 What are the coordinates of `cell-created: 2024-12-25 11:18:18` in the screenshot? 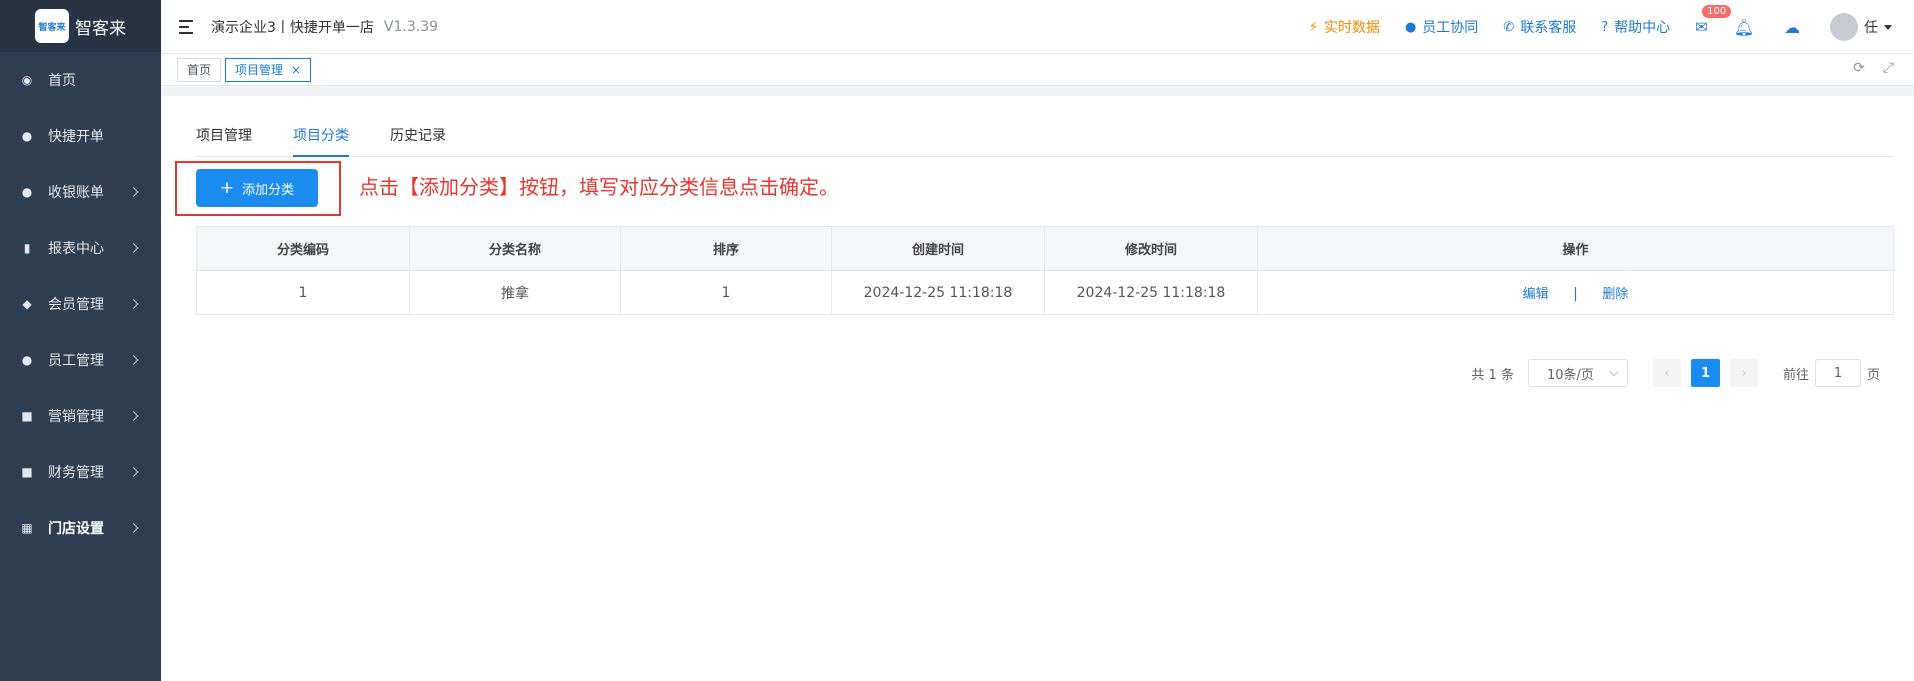 It's located at (938, 292).